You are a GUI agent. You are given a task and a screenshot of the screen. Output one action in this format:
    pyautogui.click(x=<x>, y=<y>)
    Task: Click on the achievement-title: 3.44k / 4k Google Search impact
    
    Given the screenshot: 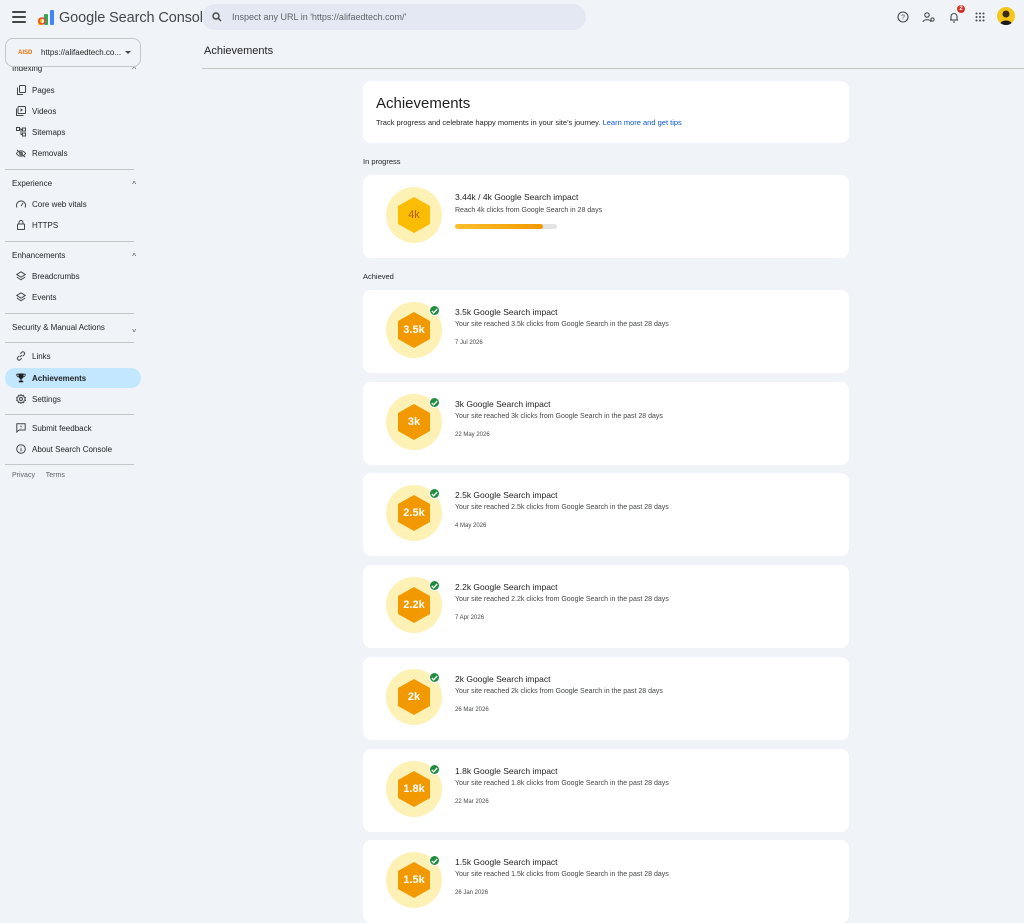 What is the action you would take?
    pyautogui.click(x=517, y=197)
    